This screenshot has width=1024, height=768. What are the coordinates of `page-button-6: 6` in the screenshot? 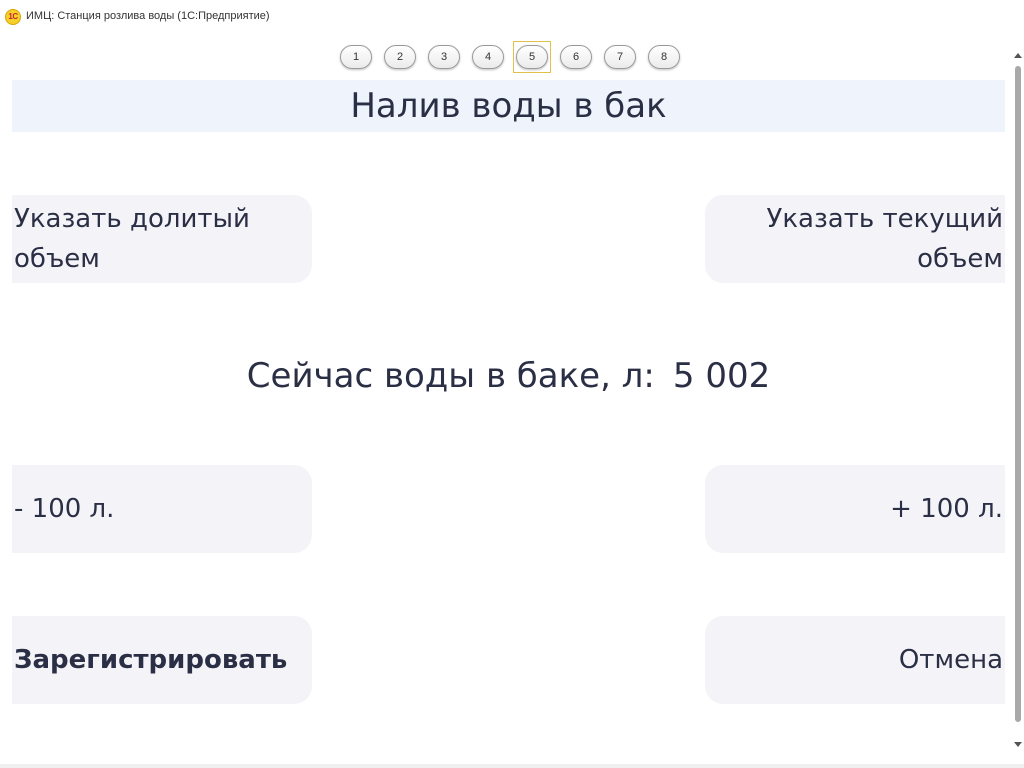 It's located at (576, 57).